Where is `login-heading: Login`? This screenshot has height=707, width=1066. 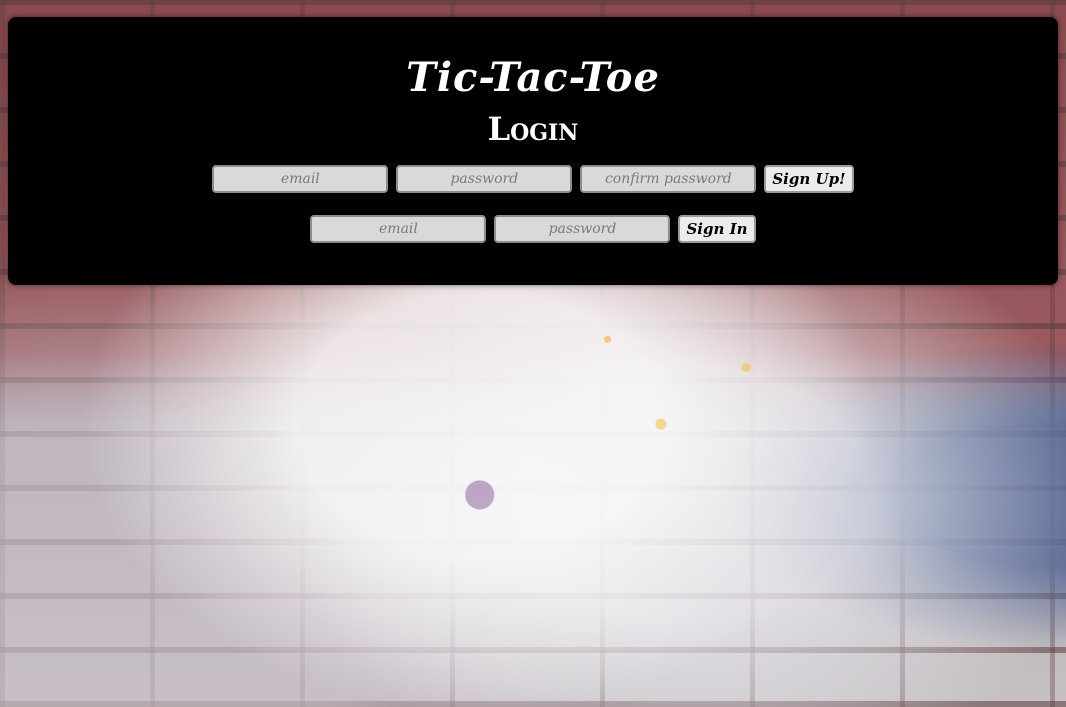 login-heading: Login is located at coordinates (533, 129).